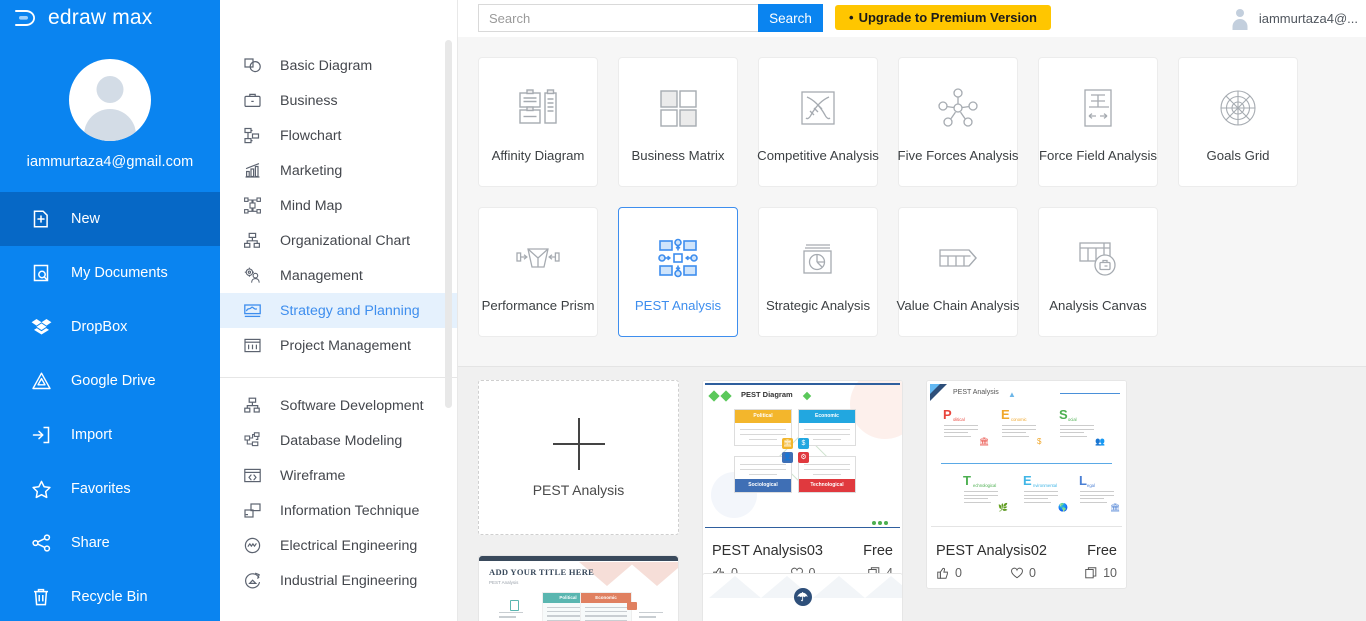  What do you see at coordinates (338, 65) in the screenshot?
I see `category-item-basic-diagram: Basic Diagram` at bounding box center [338, 65].